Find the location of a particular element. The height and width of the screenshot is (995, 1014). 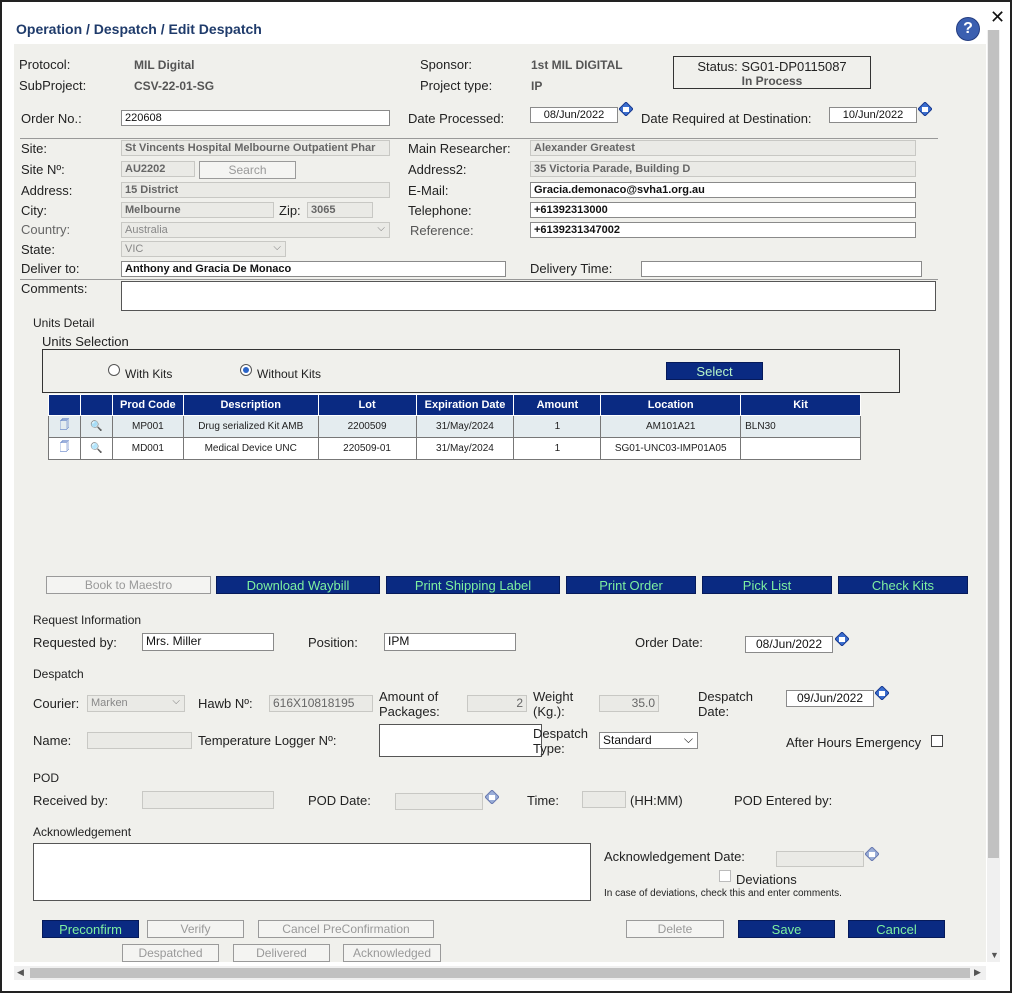

column-header: Prod Code is located at coordinates (147, 405).